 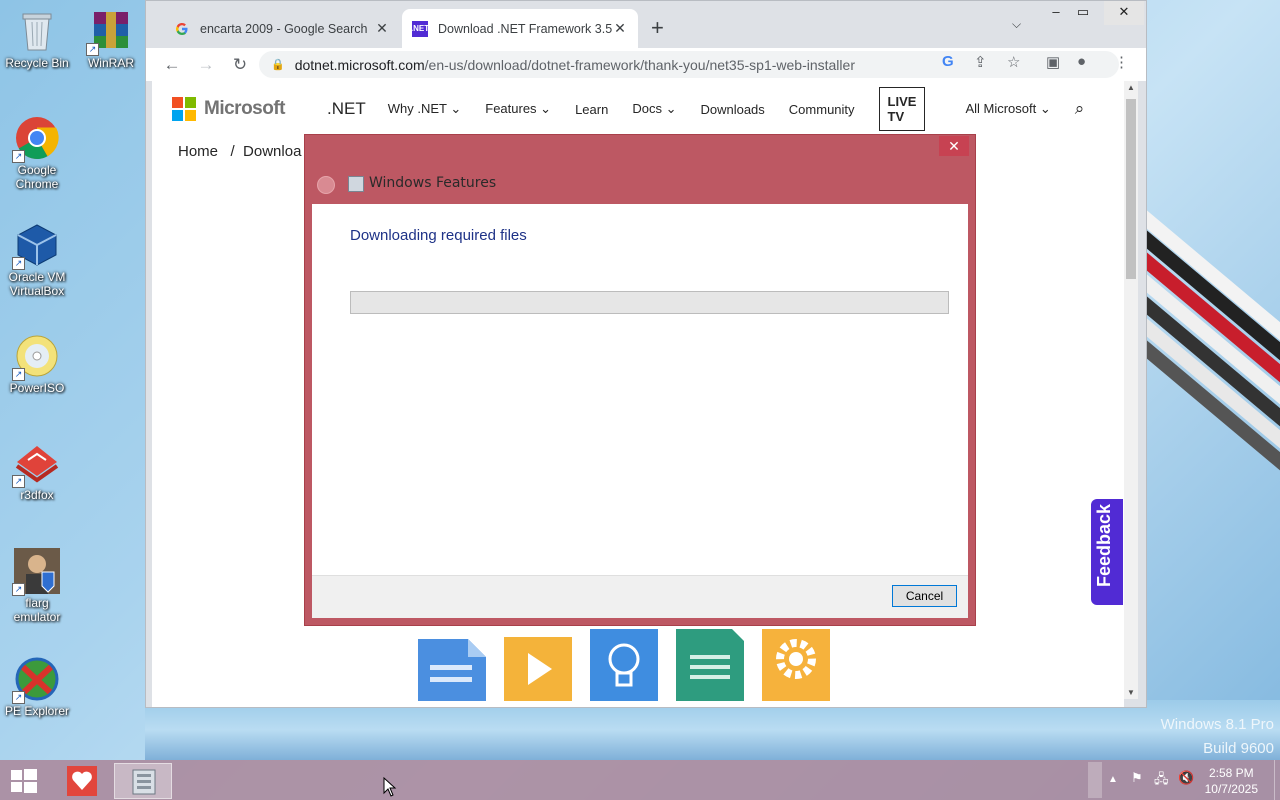 What do you see at coordinates (1013, 62) in the screenshot?
I see `bookmark-star-icon: ☆` at bounding box center [1013, 62].